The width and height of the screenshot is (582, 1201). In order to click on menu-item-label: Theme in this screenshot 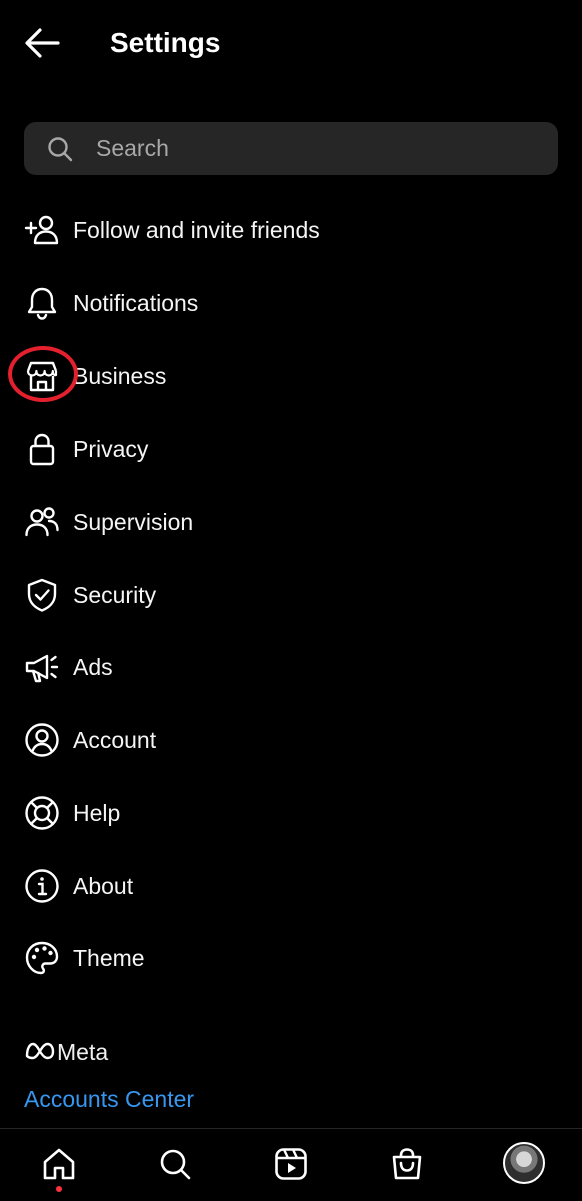, I will do `click(109, 958)`.